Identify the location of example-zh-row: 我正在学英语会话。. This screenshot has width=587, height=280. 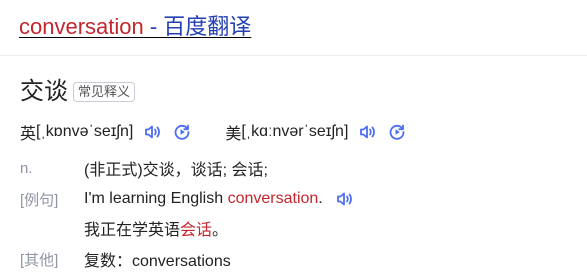
(124, 228).